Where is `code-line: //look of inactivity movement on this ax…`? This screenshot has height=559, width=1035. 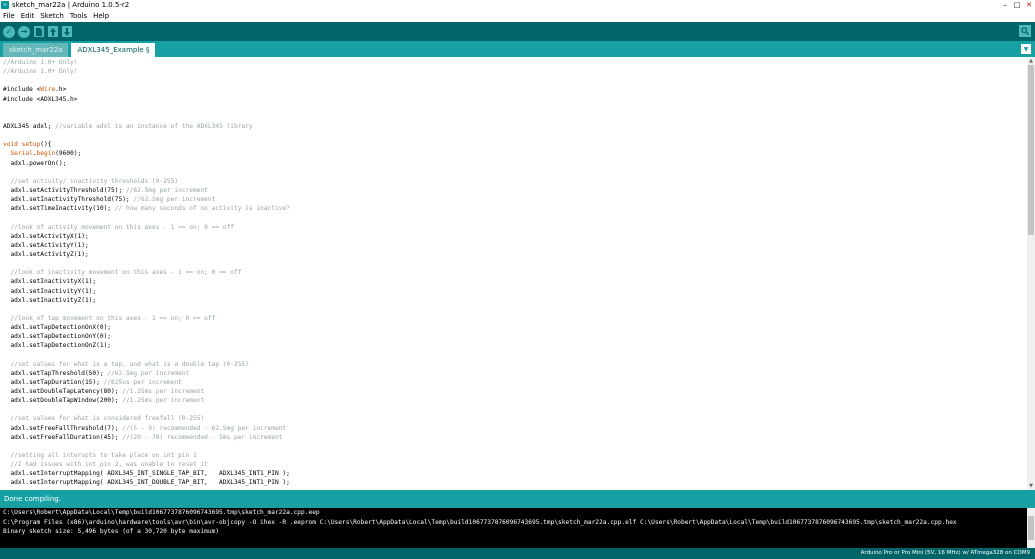
code-line: //look of inactivity movement on this ax… is located at coordinates (508, 272).